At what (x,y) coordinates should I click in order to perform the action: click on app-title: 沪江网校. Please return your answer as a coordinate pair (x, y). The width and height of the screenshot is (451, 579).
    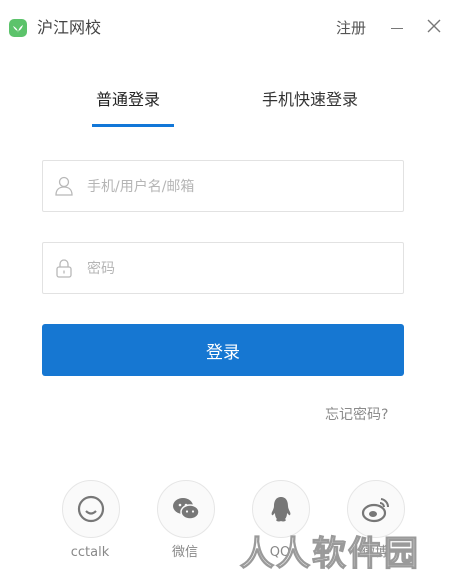
    Looking at the image, I should click on (69, 27).